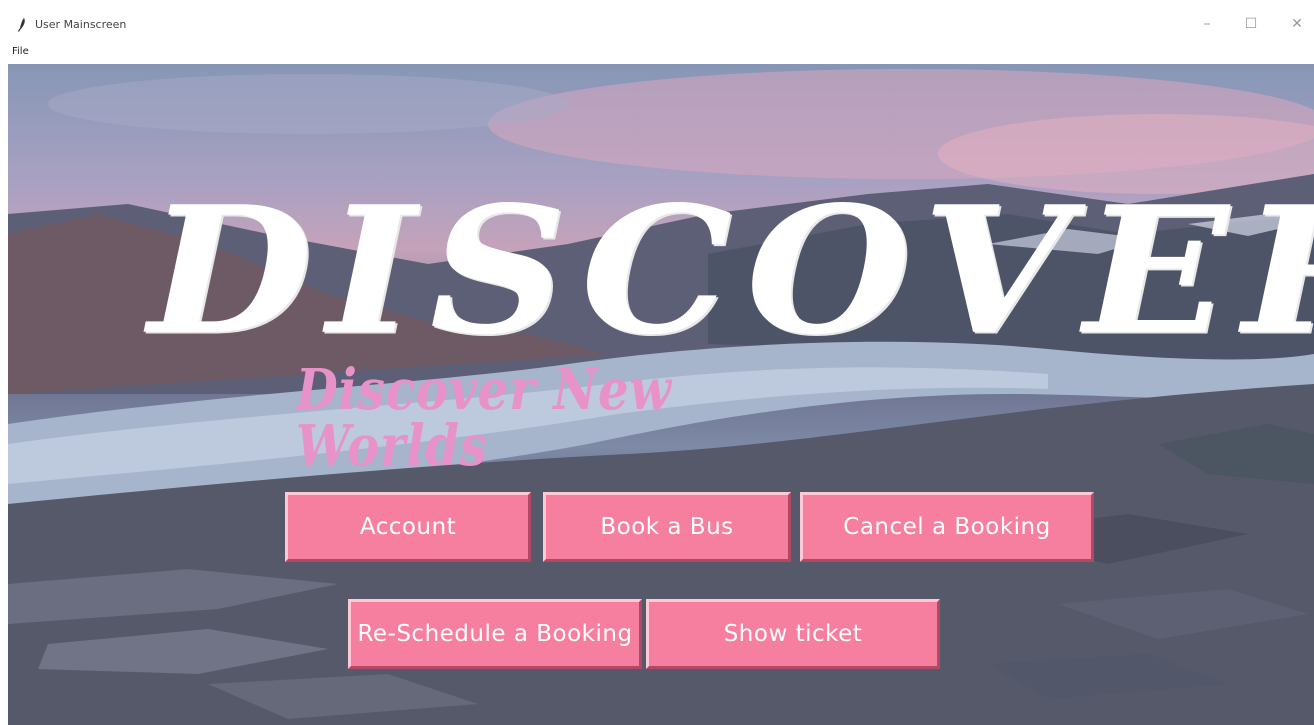 This screenshot has height=725, width=1314. I want to click on maximize-icon: ☐, so click(1251, 24).